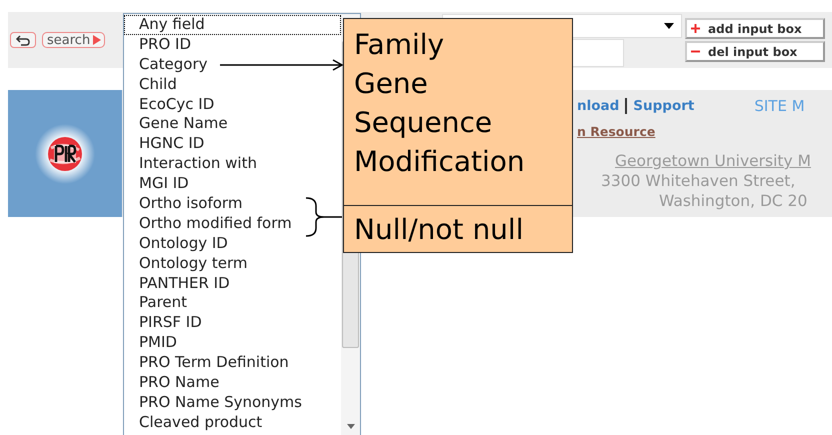  Describe the element at coordinates (423, 123) in the screenshot. I see `callout-text: Sequence` at that location.